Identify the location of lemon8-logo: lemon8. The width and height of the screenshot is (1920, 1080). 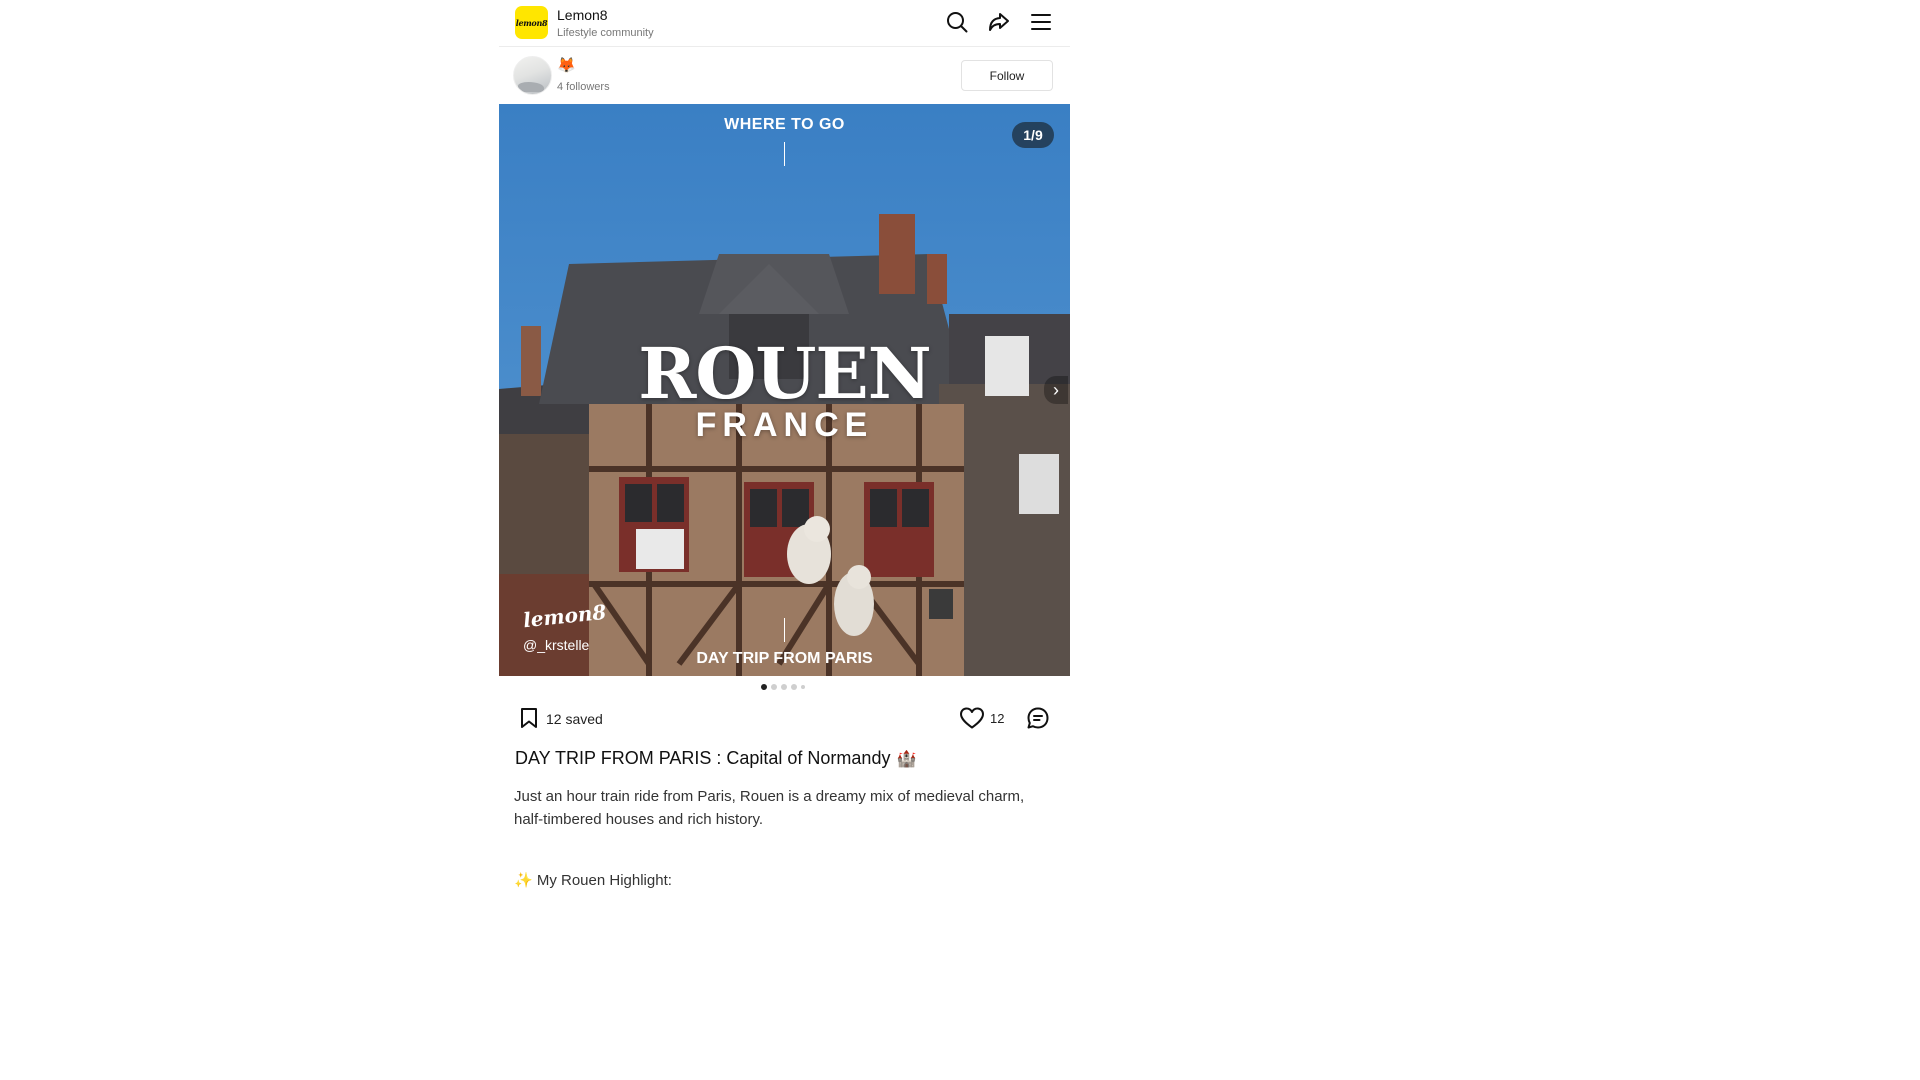
(531, 22).